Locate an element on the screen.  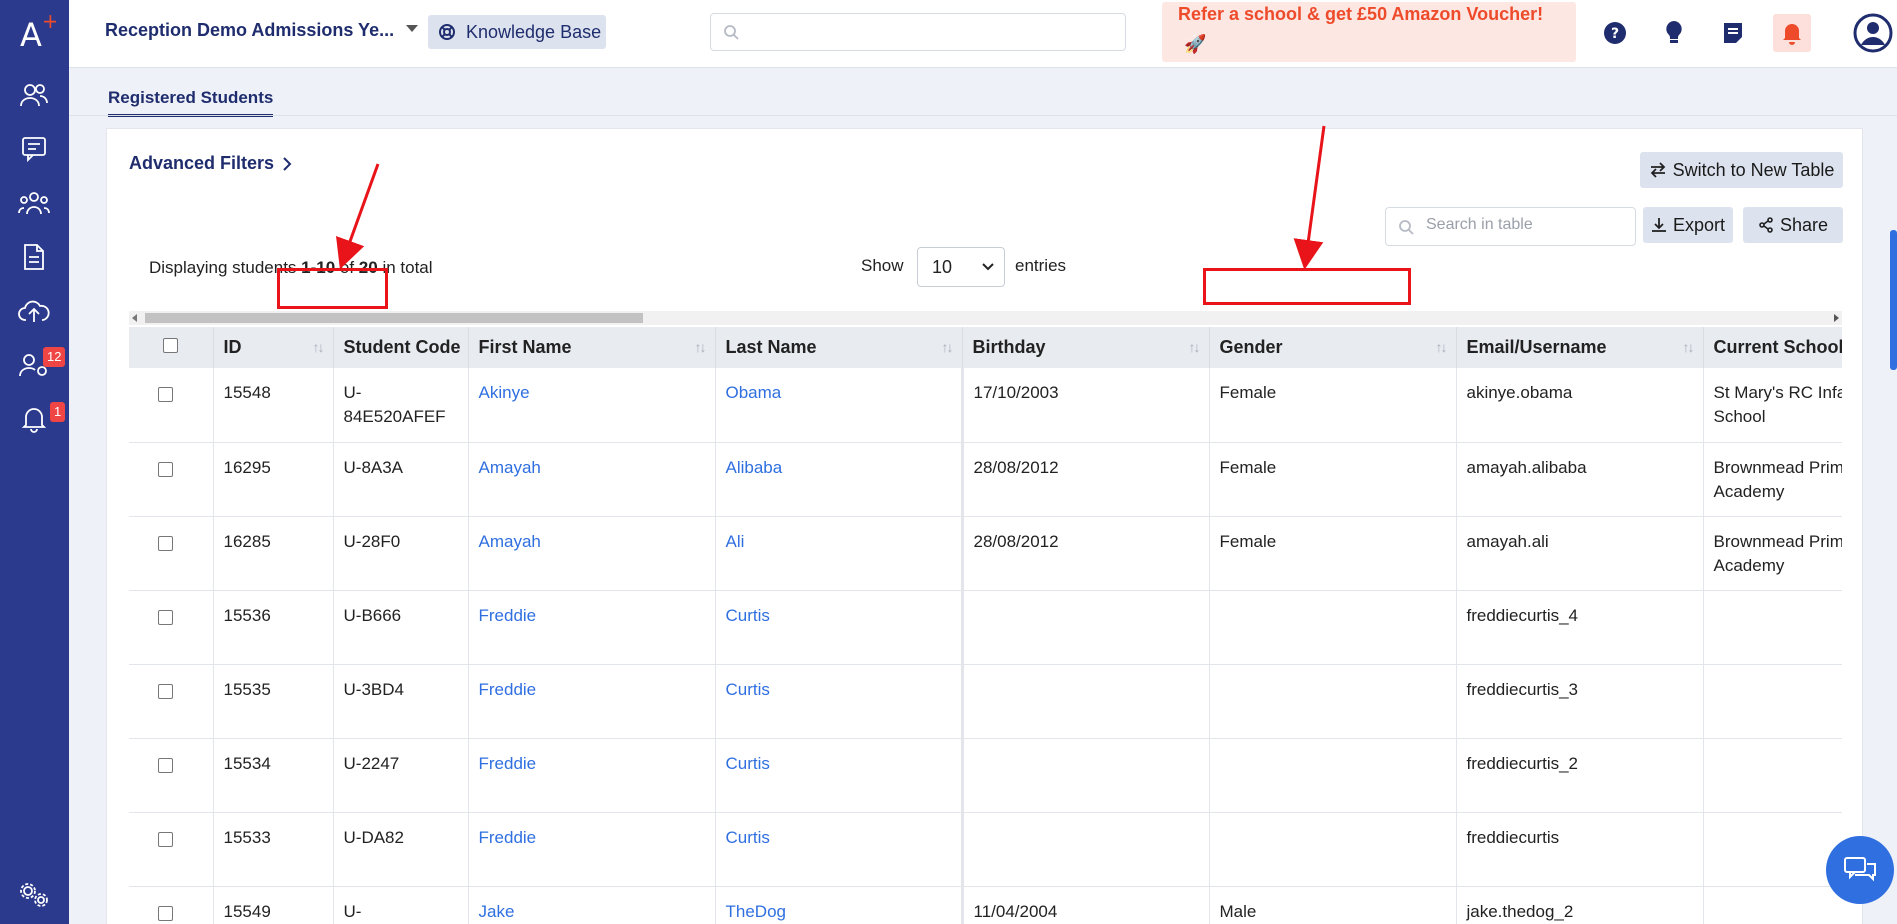
table-row: 15536 U-B666 Freddie Curtis freddiecurtis_4 is located at coordinates (985, 627).